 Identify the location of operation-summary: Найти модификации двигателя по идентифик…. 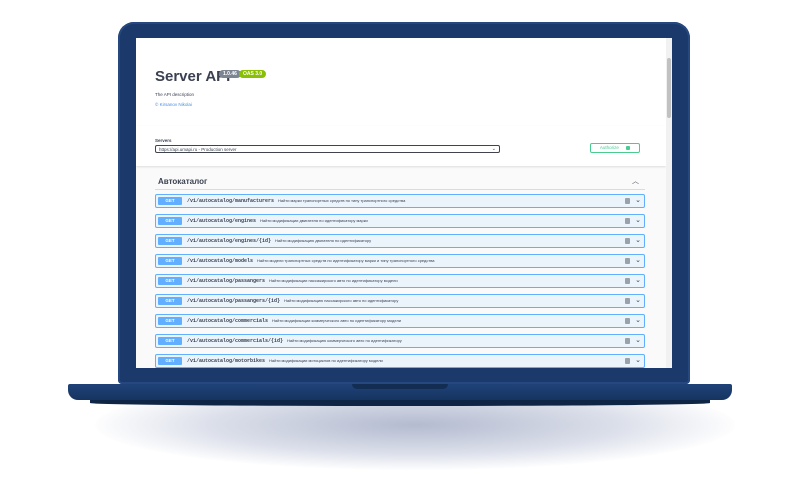
(314, 220).